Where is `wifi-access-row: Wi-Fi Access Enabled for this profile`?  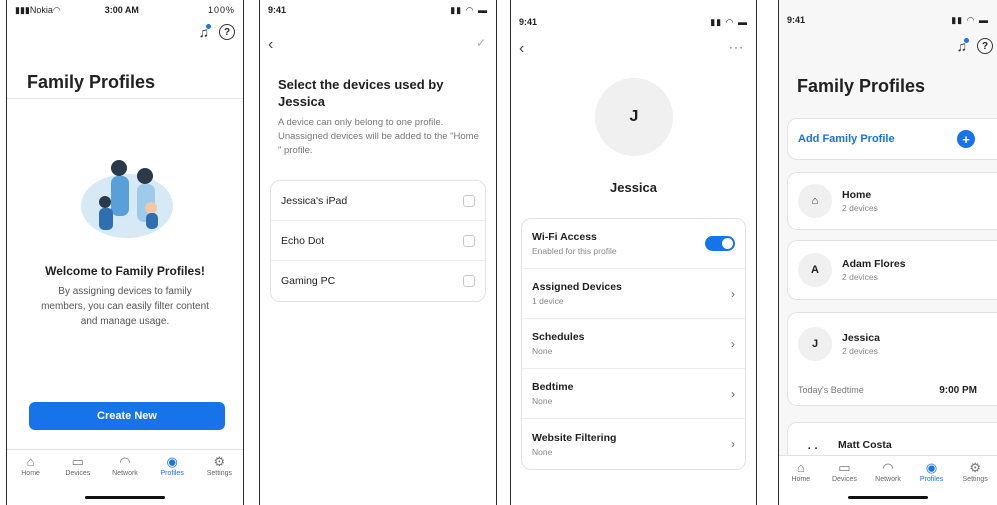 wifi-access-row: Wi-Fi Access Enabled for this profile is located at coordinates (633, 244).